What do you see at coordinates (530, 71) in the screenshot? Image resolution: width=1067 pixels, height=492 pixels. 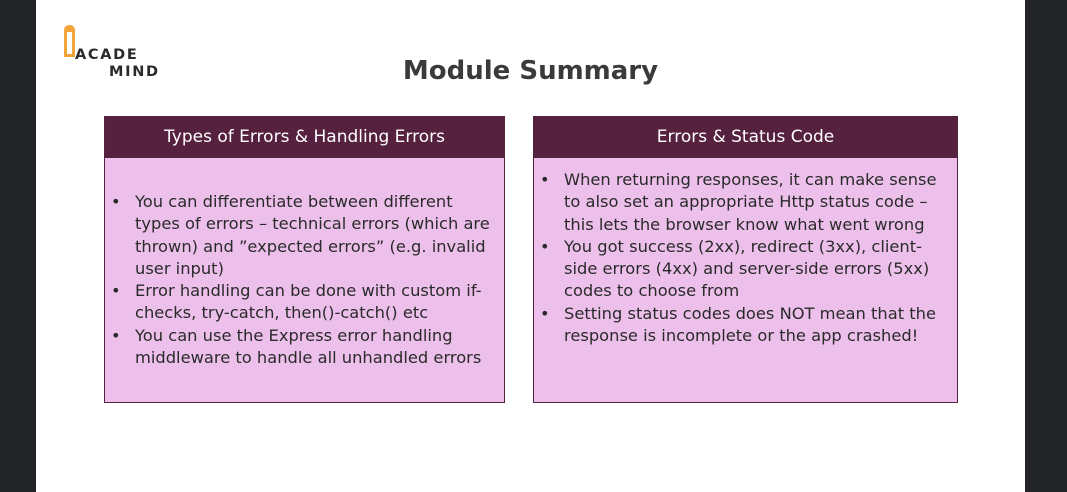 I see `slide-title: Module Summary` at bounding box center [530, 71].